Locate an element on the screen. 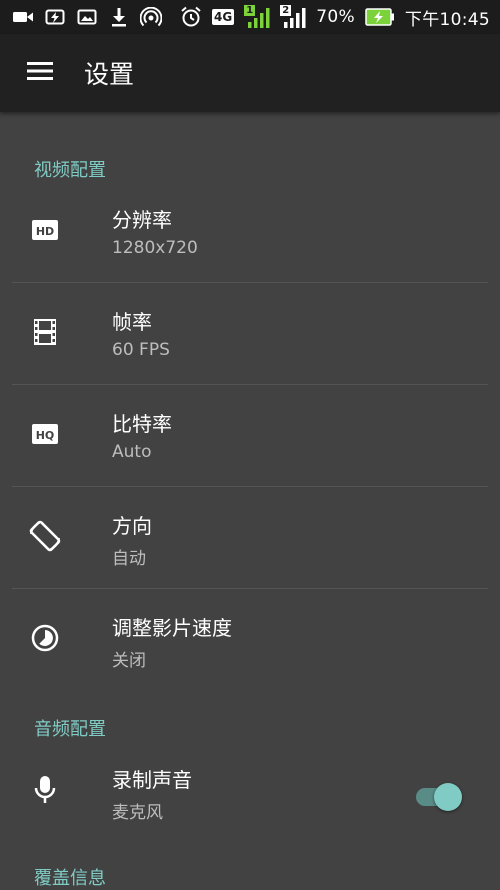 The width and height of the screenshot is (500, 890). pref-orientation: 方向 自动 is located at coordinates (250, 538).